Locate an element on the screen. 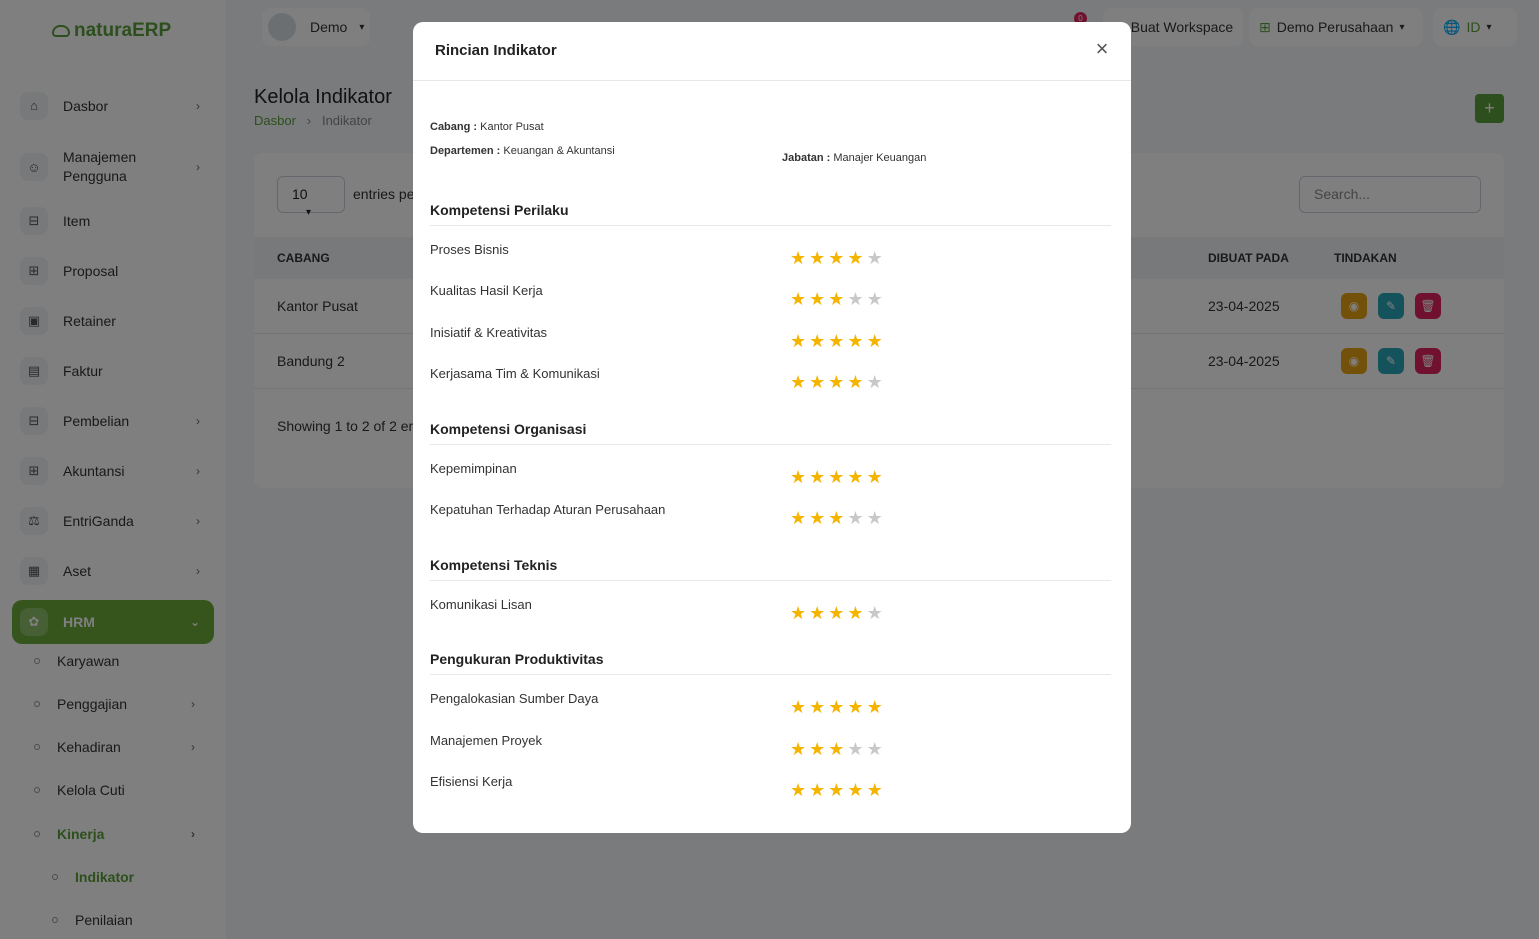  branch-info: Cabang : Kantor Pusat is located at coordinates (487, 127).